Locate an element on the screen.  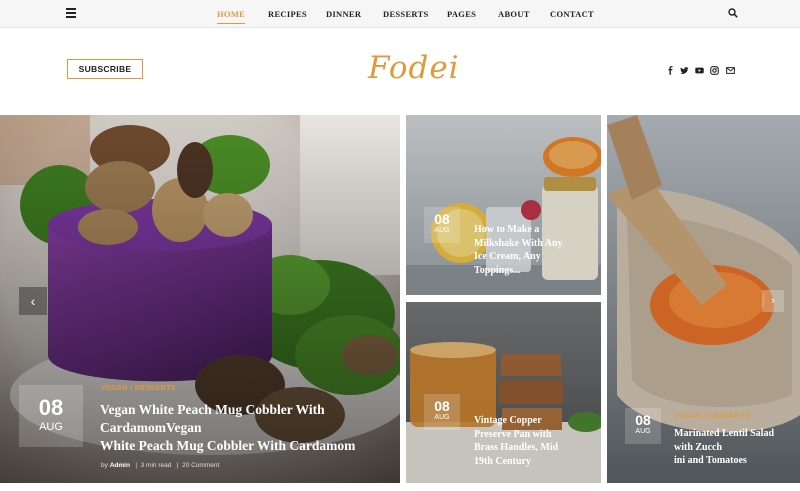
post-title-line: How to Make a is located at coordinates (534, 230).